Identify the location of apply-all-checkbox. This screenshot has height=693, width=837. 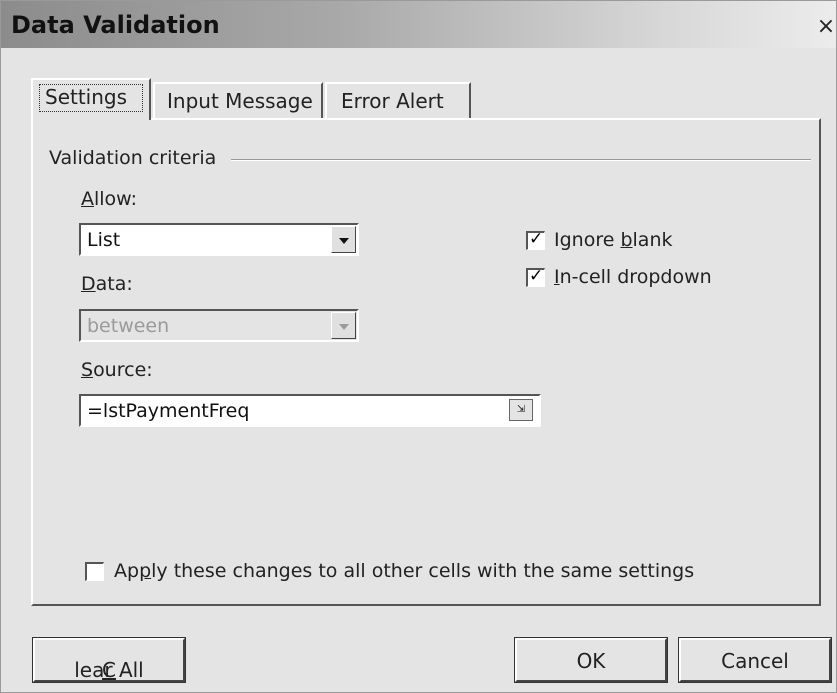
(94, 571).